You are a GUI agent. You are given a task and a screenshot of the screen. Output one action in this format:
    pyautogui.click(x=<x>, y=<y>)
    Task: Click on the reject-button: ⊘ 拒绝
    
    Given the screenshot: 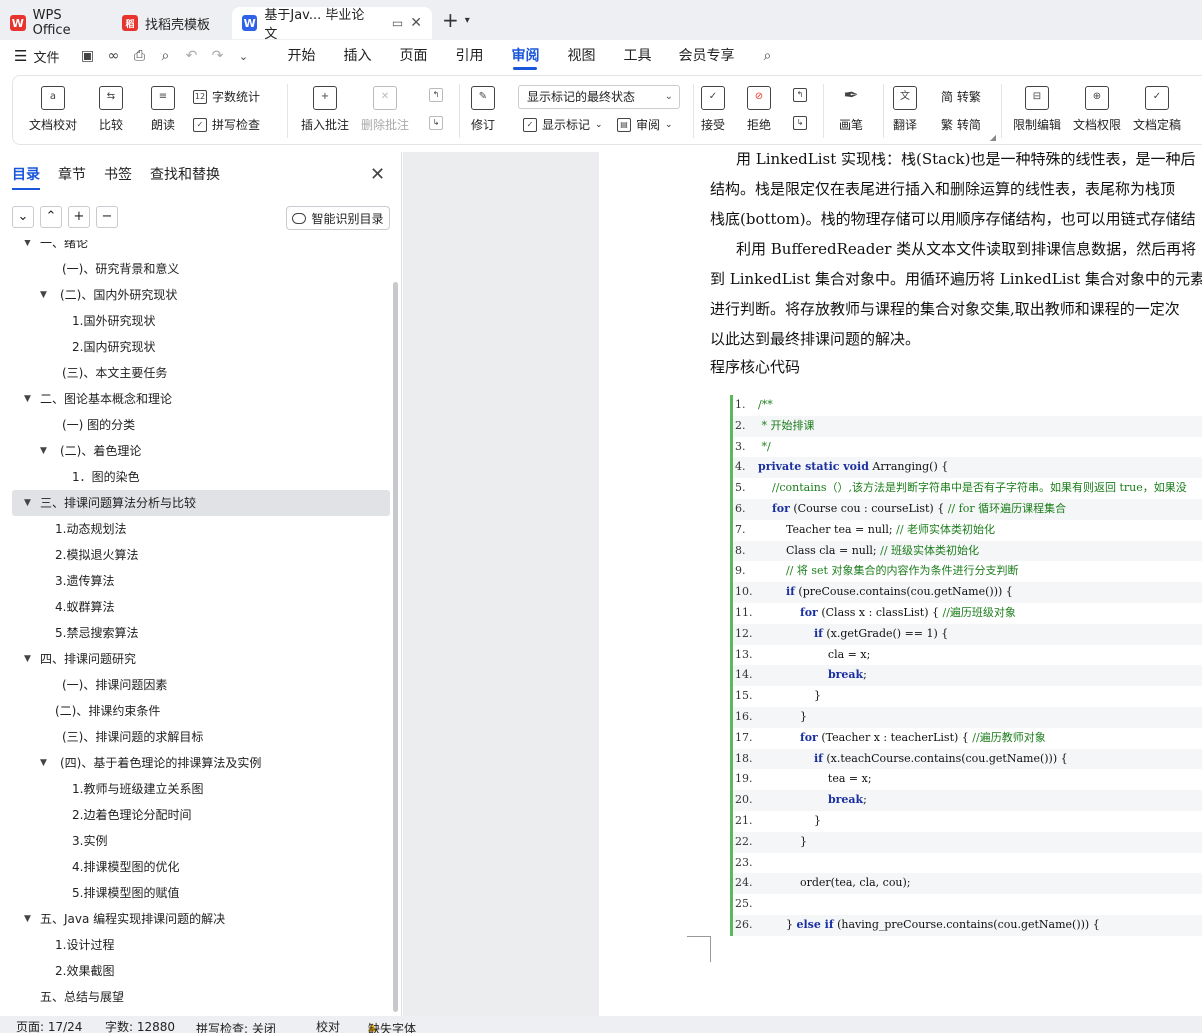 What is the action you would take?
    pyautogui.click(x=759, y=109)
    